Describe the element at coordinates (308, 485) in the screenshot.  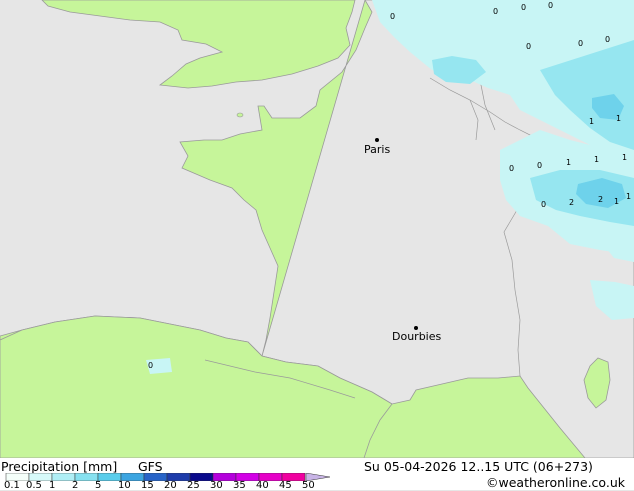
I see `color-scale-label: 50` at that location.